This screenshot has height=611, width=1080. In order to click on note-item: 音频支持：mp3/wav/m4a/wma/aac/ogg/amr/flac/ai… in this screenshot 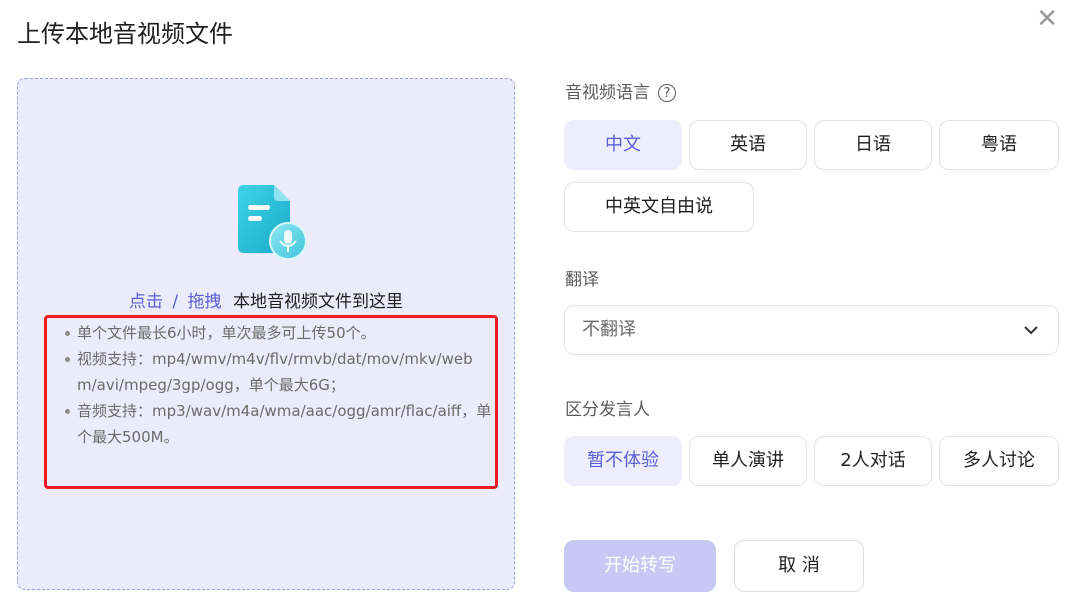, I will do `click(277, 424)`.